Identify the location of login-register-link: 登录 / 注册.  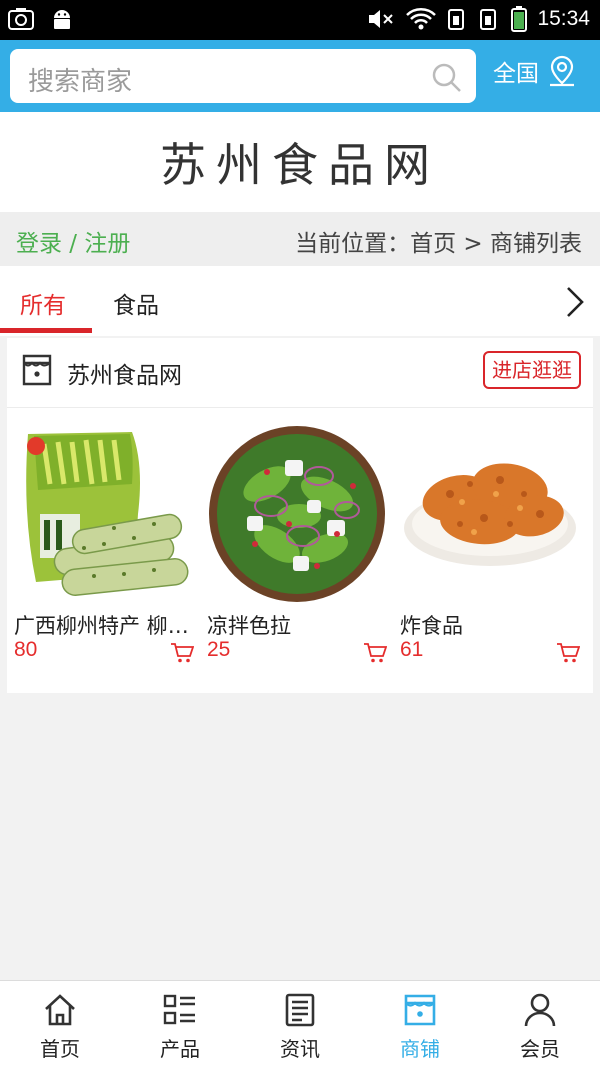
(73, 241).